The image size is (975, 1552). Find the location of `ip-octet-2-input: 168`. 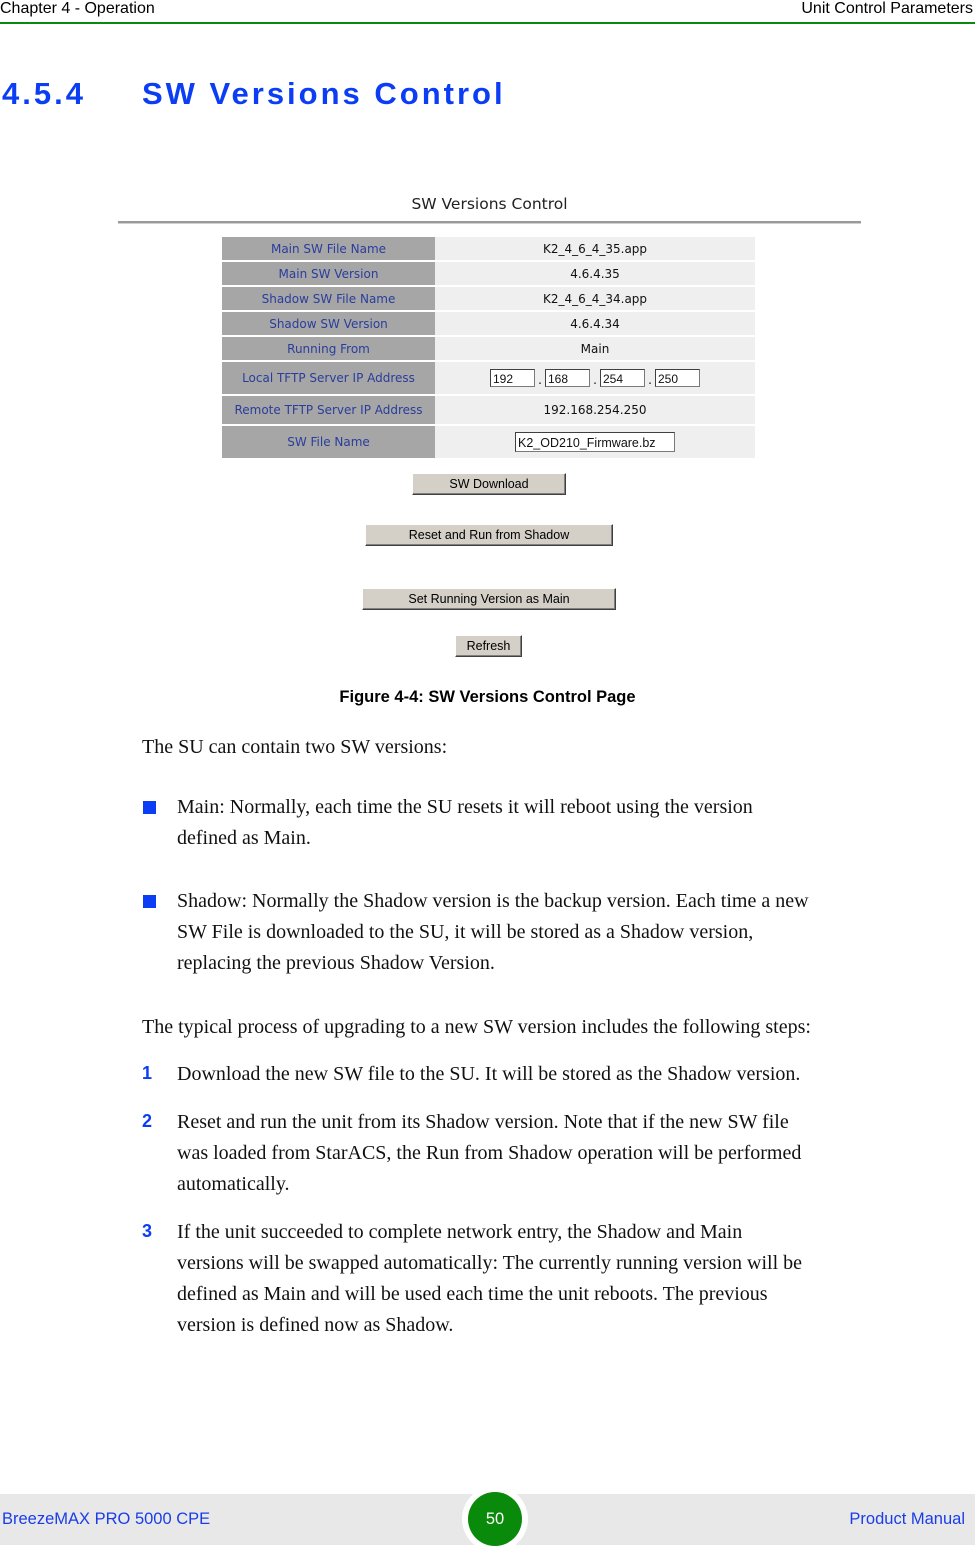

ip-octet-2-input: 168 is located at coordinates (567, 378).